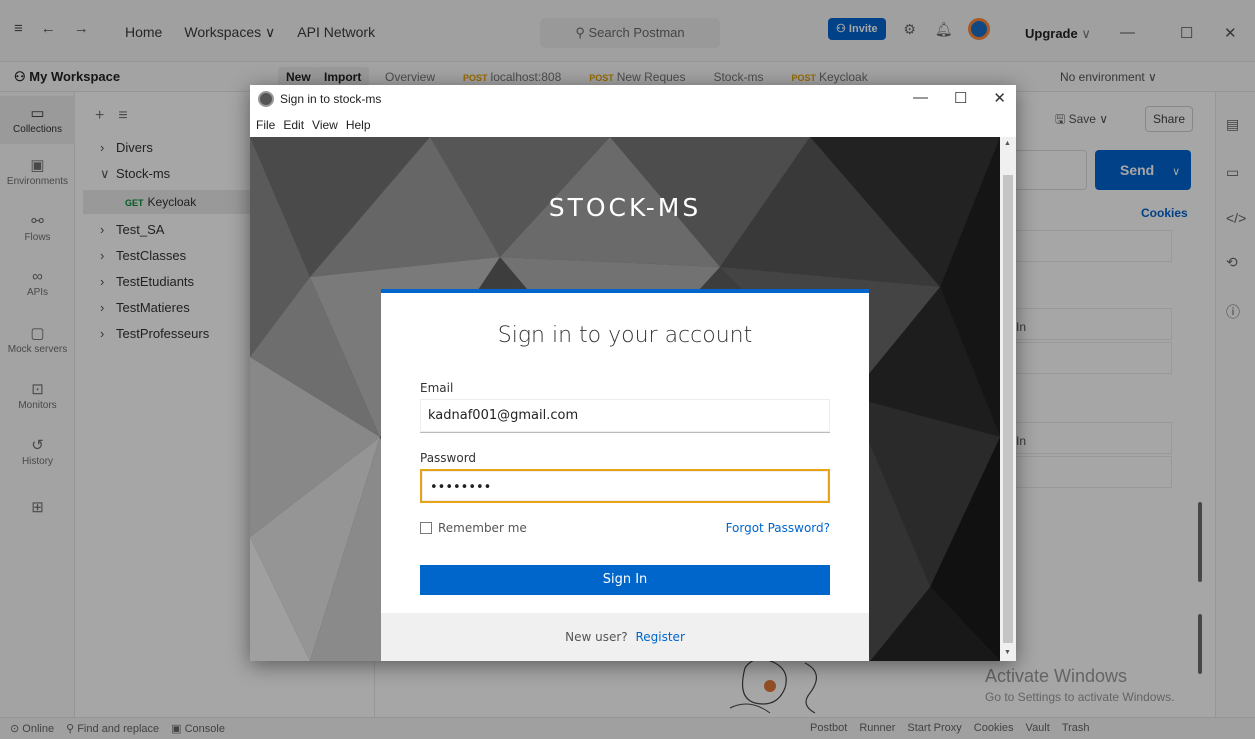 This screenshot has width=1255, height=739. I want to click on email-field: kadnaf001@gmail.com, so click(625, 416).